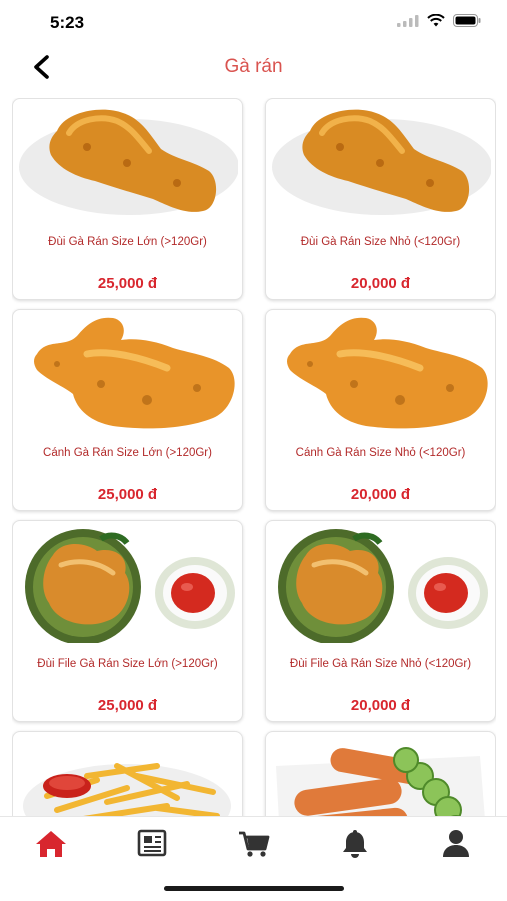 The width and height of the screenshot is (507, 901). I want to click on news-icon, so click(152, 846).